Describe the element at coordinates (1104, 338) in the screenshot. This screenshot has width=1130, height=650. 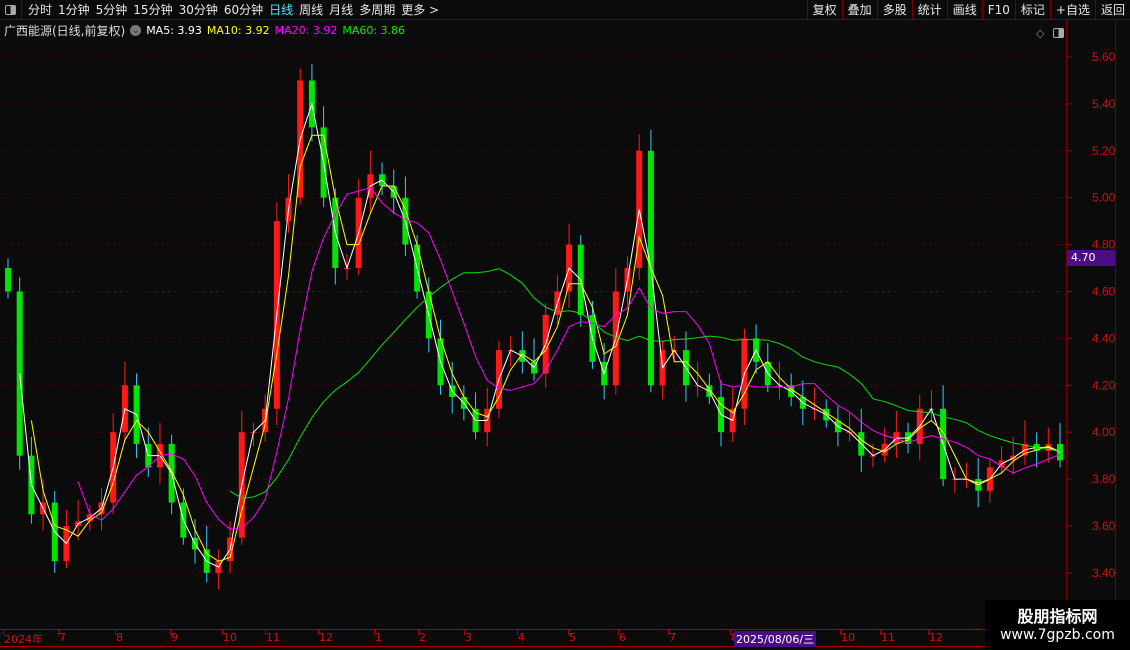
I see `y-tick-label: 4.40` at that location.